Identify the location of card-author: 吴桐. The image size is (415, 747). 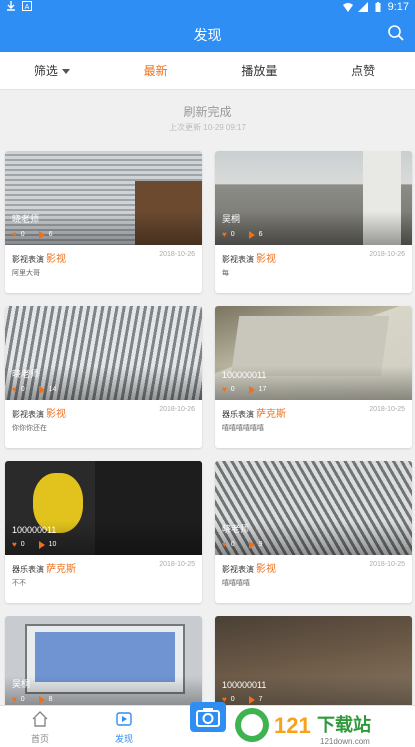
(231, 219).